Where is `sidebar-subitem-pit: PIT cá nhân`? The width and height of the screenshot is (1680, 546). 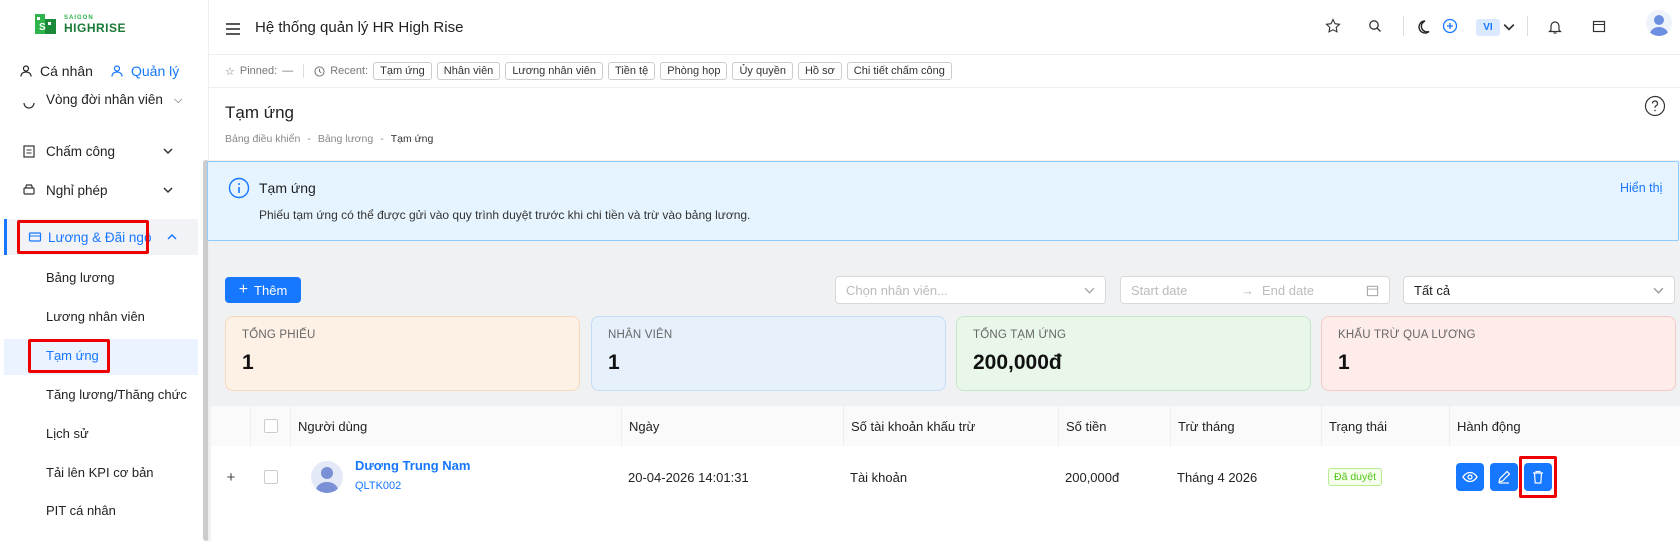 sidebar-subitem-pit: PIT cá nhân is located at coordinates (81, 510).